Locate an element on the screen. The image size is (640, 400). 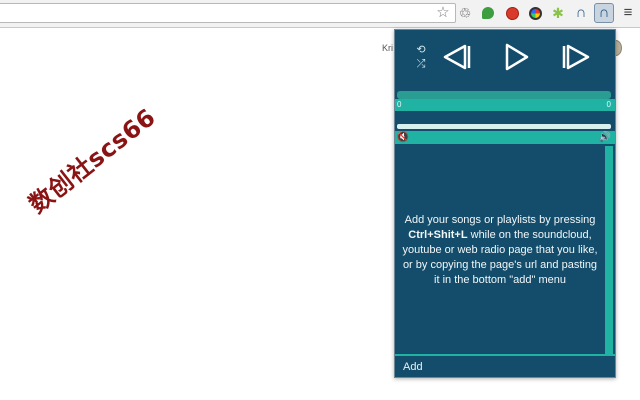
android-icon: ✱ is located at coordinates (558, 13).